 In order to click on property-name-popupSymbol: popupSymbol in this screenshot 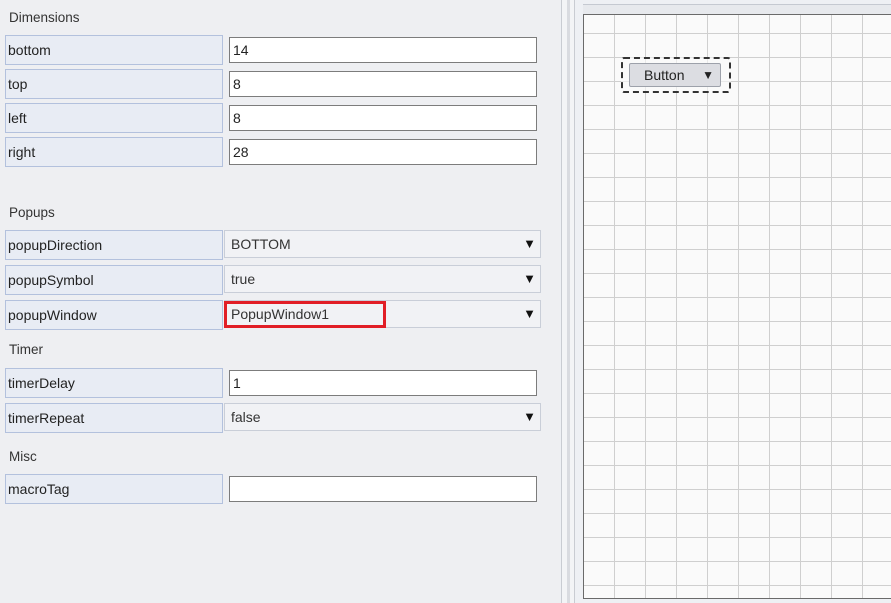, I will do `click(114, 280)`.